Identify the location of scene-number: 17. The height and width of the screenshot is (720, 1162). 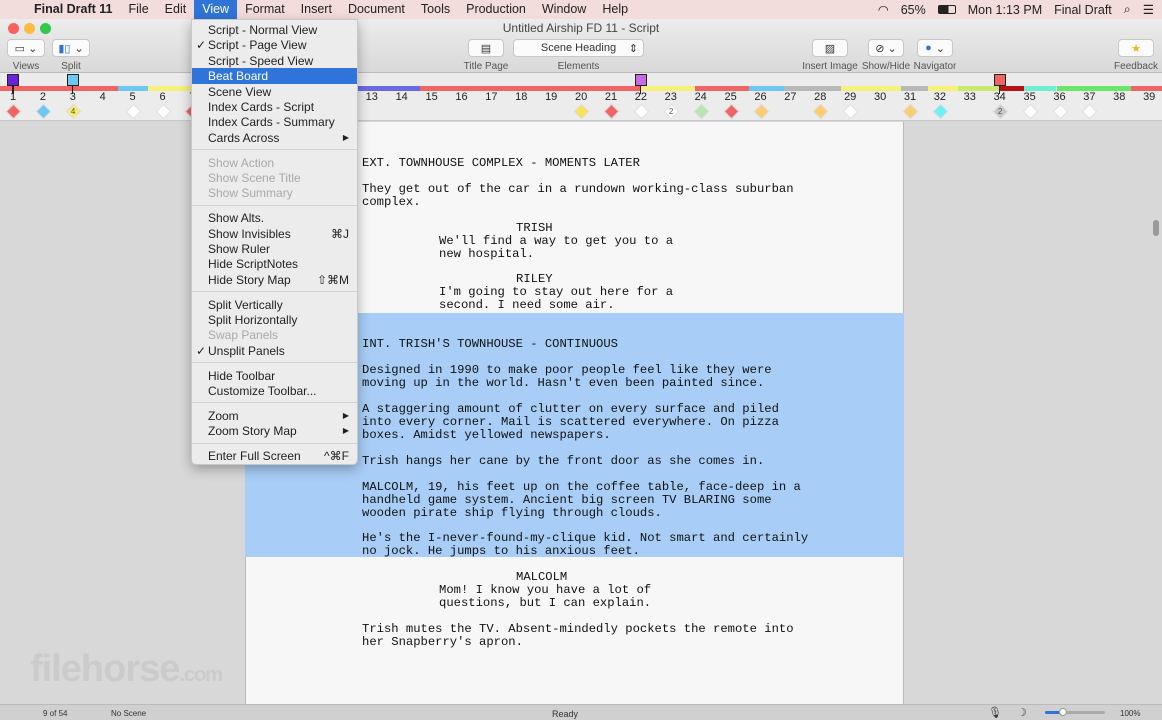
(491, 97).